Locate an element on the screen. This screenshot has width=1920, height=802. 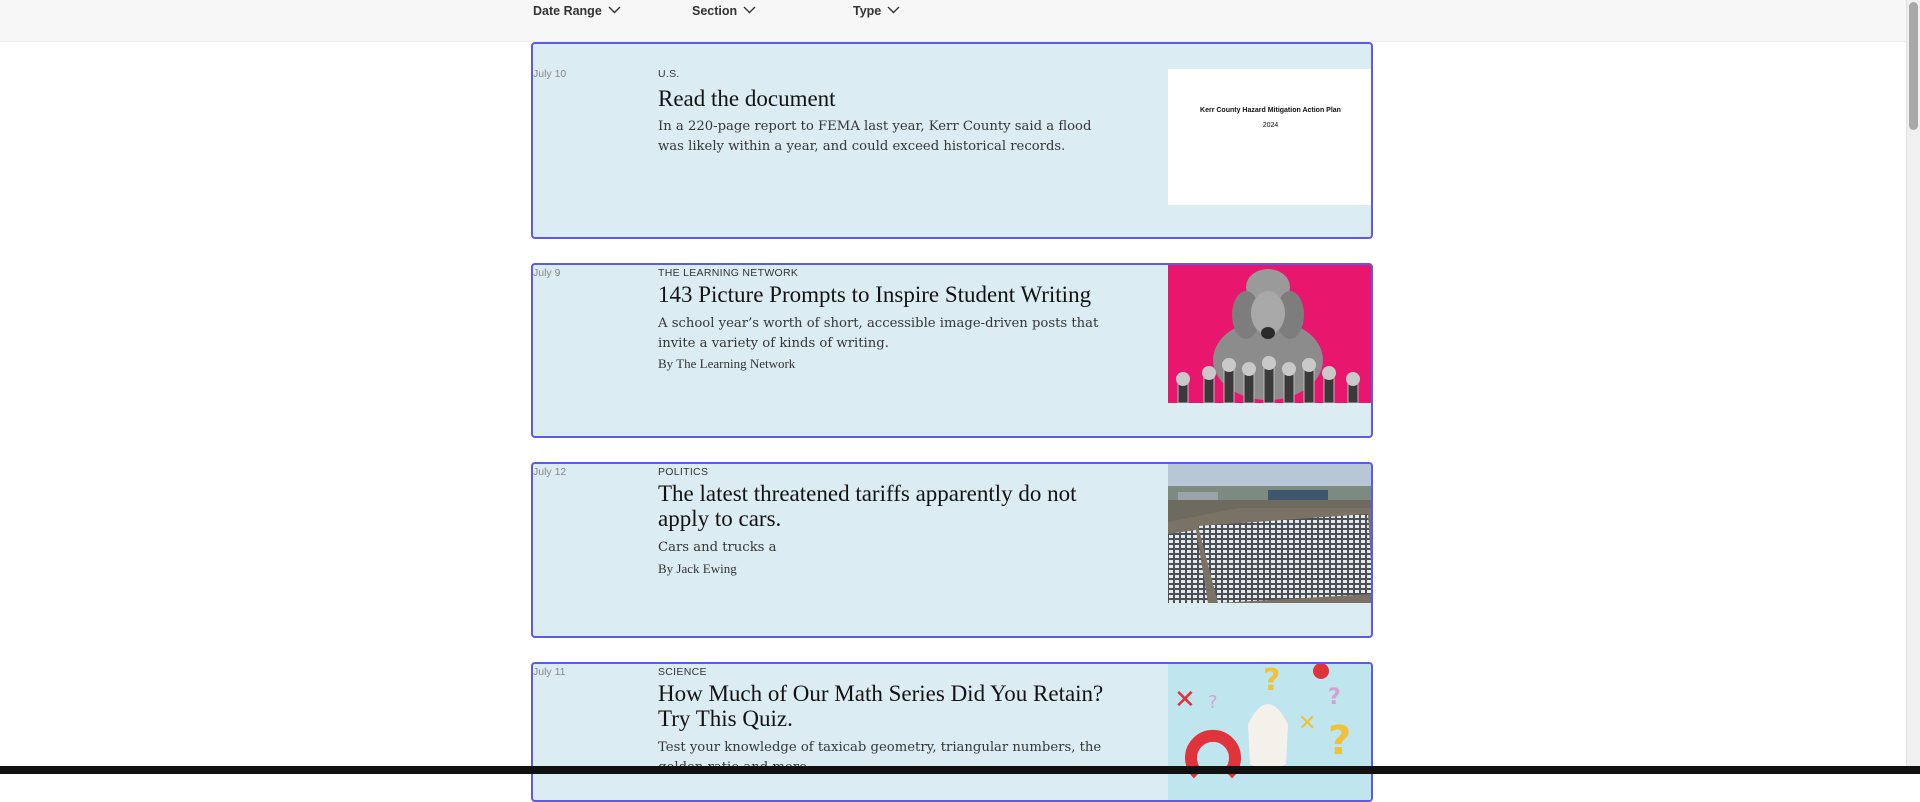
search-filter-bar: Date Range Section Type is located at coordinates (953, 21).